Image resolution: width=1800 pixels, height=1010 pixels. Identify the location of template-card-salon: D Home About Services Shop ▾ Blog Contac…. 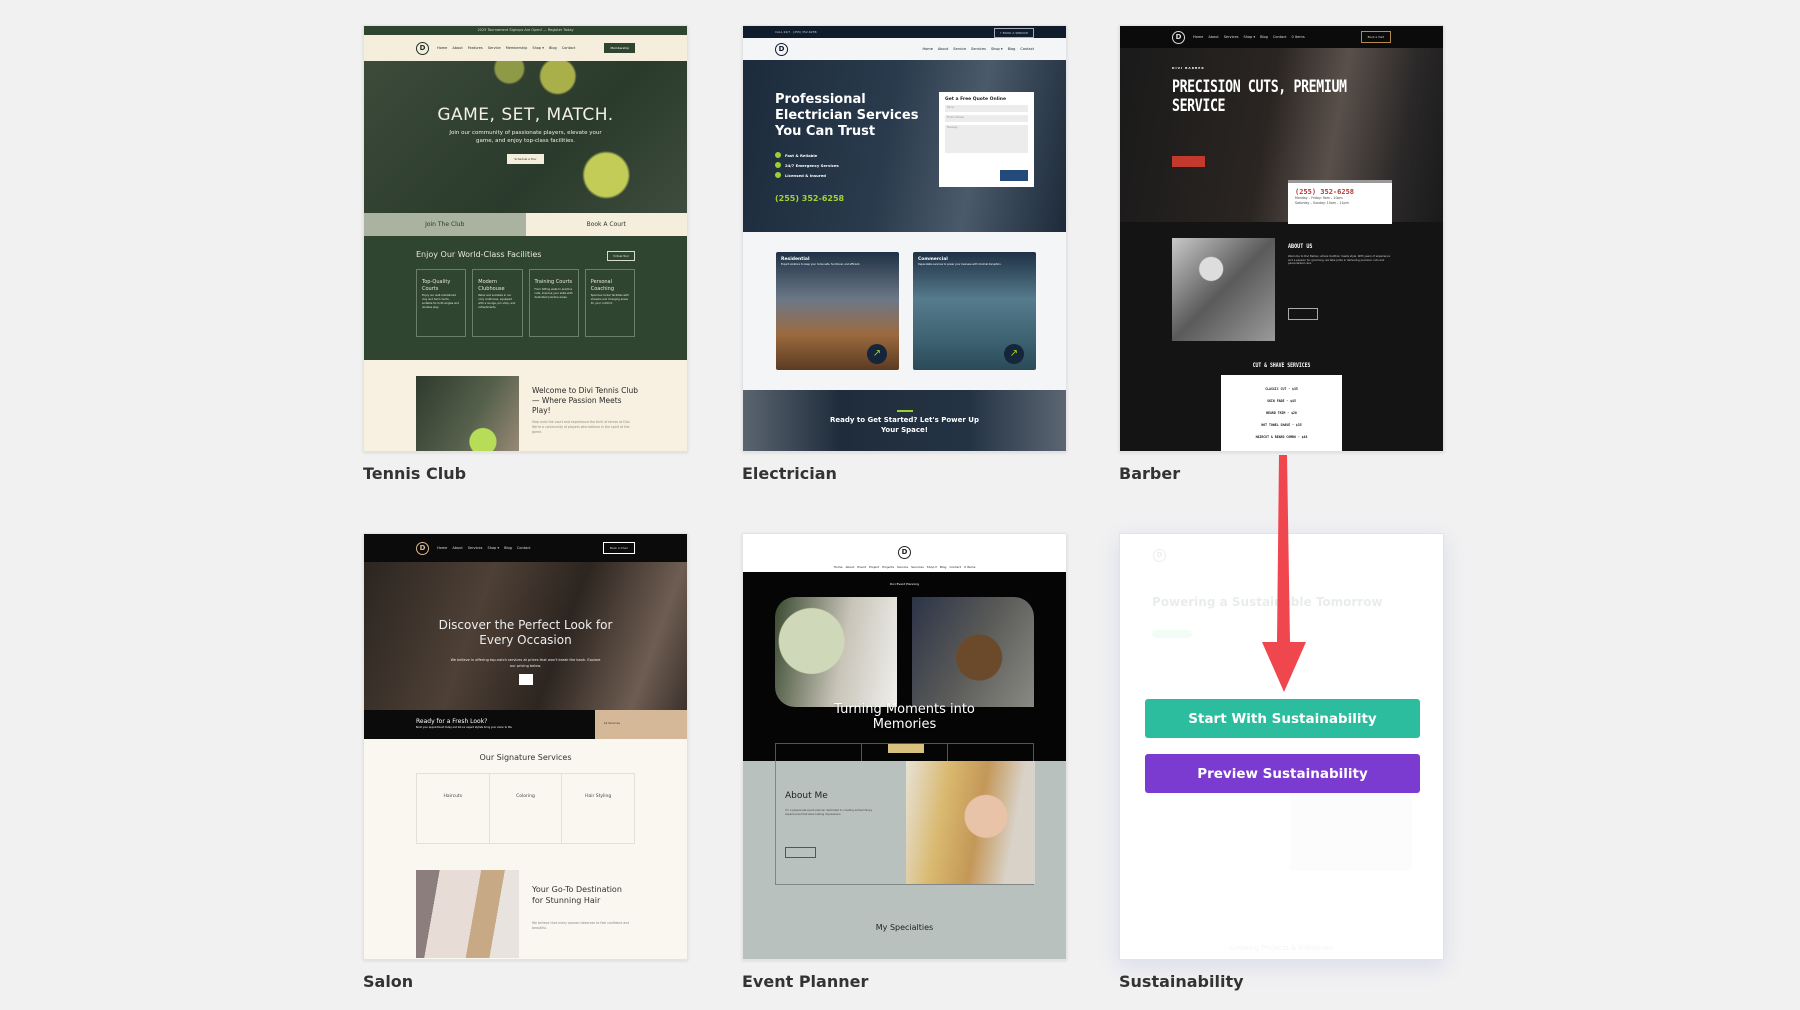
(525, 746).